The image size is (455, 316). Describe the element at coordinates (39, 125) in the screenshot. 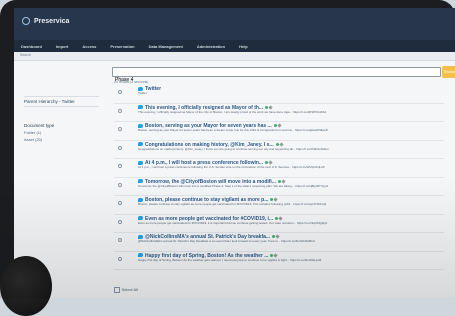

I see `facet-doc-type-heading: Document type` at that location.